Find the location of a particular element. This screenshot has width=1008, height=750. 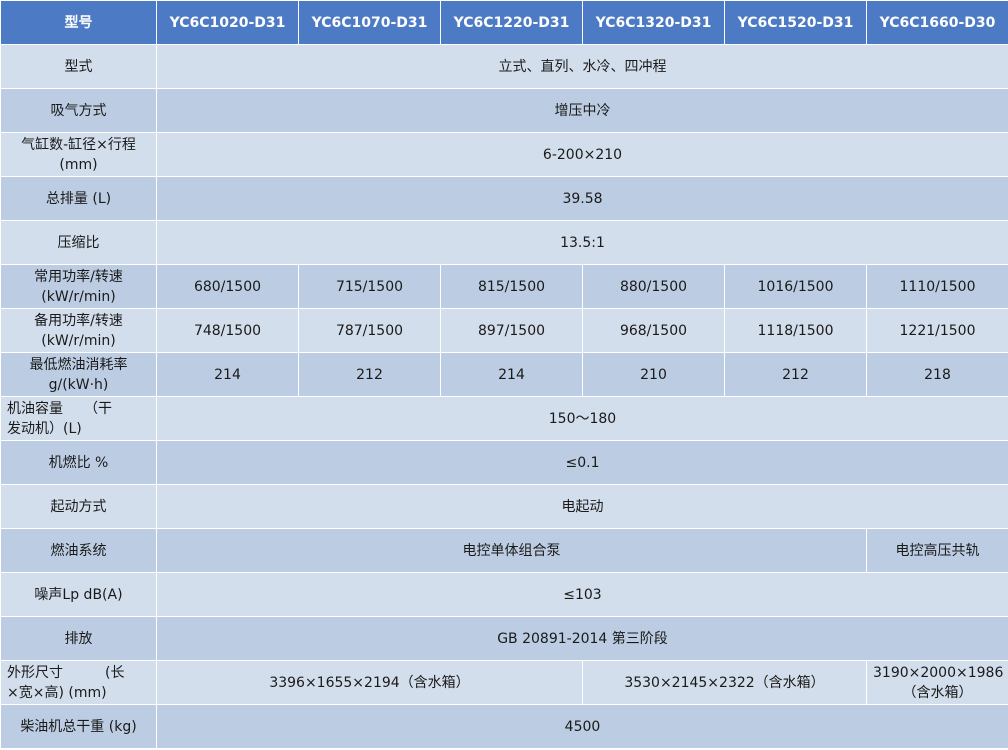

row-dry-weight: 柴油机总干重 (kg) 4500 is located at coordinates (504, 726).